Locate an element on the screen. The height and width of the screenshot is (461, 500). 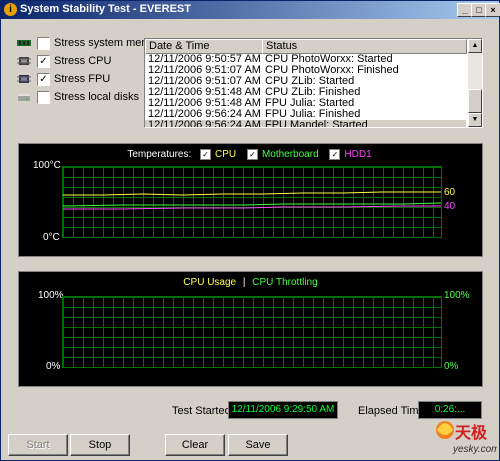
cpu-grid is located at coordinates (252, 332).